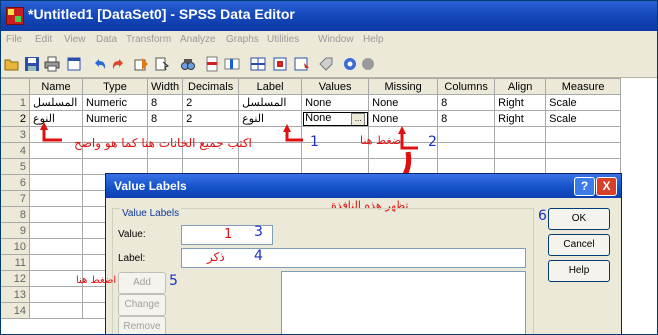 This screenshot has height=335, width=658. What do you see at coordinates (216, 257) in the screenshot?
I see `label-input-text: ذكر` at bounding box center [216, 257].